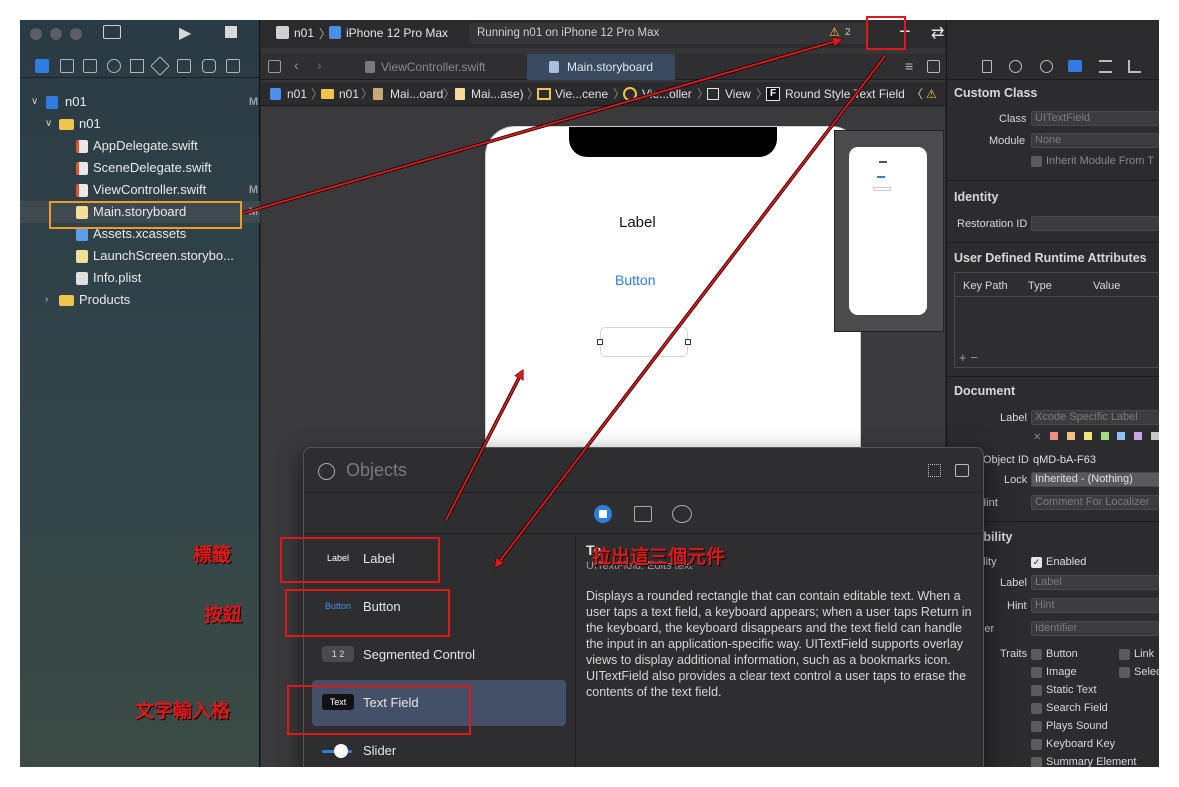 This screenshot has height=787, width=1179. Describe the element at coordinates (483, 446) in the screenshot. I see `arrow-library-to-canvas` at that location.